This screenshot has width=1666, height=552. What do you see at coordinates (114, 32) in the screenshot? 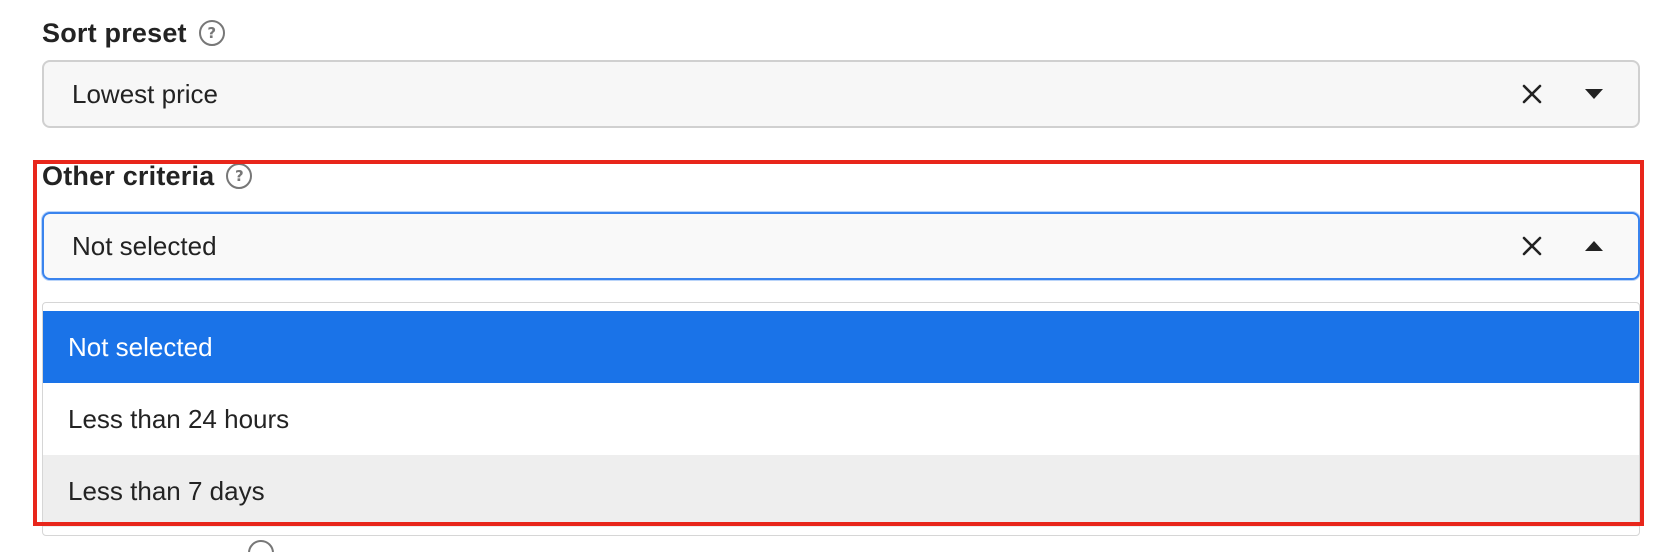
I see `sort-preset-label: Sort preset` at bounding box center [114, 32].